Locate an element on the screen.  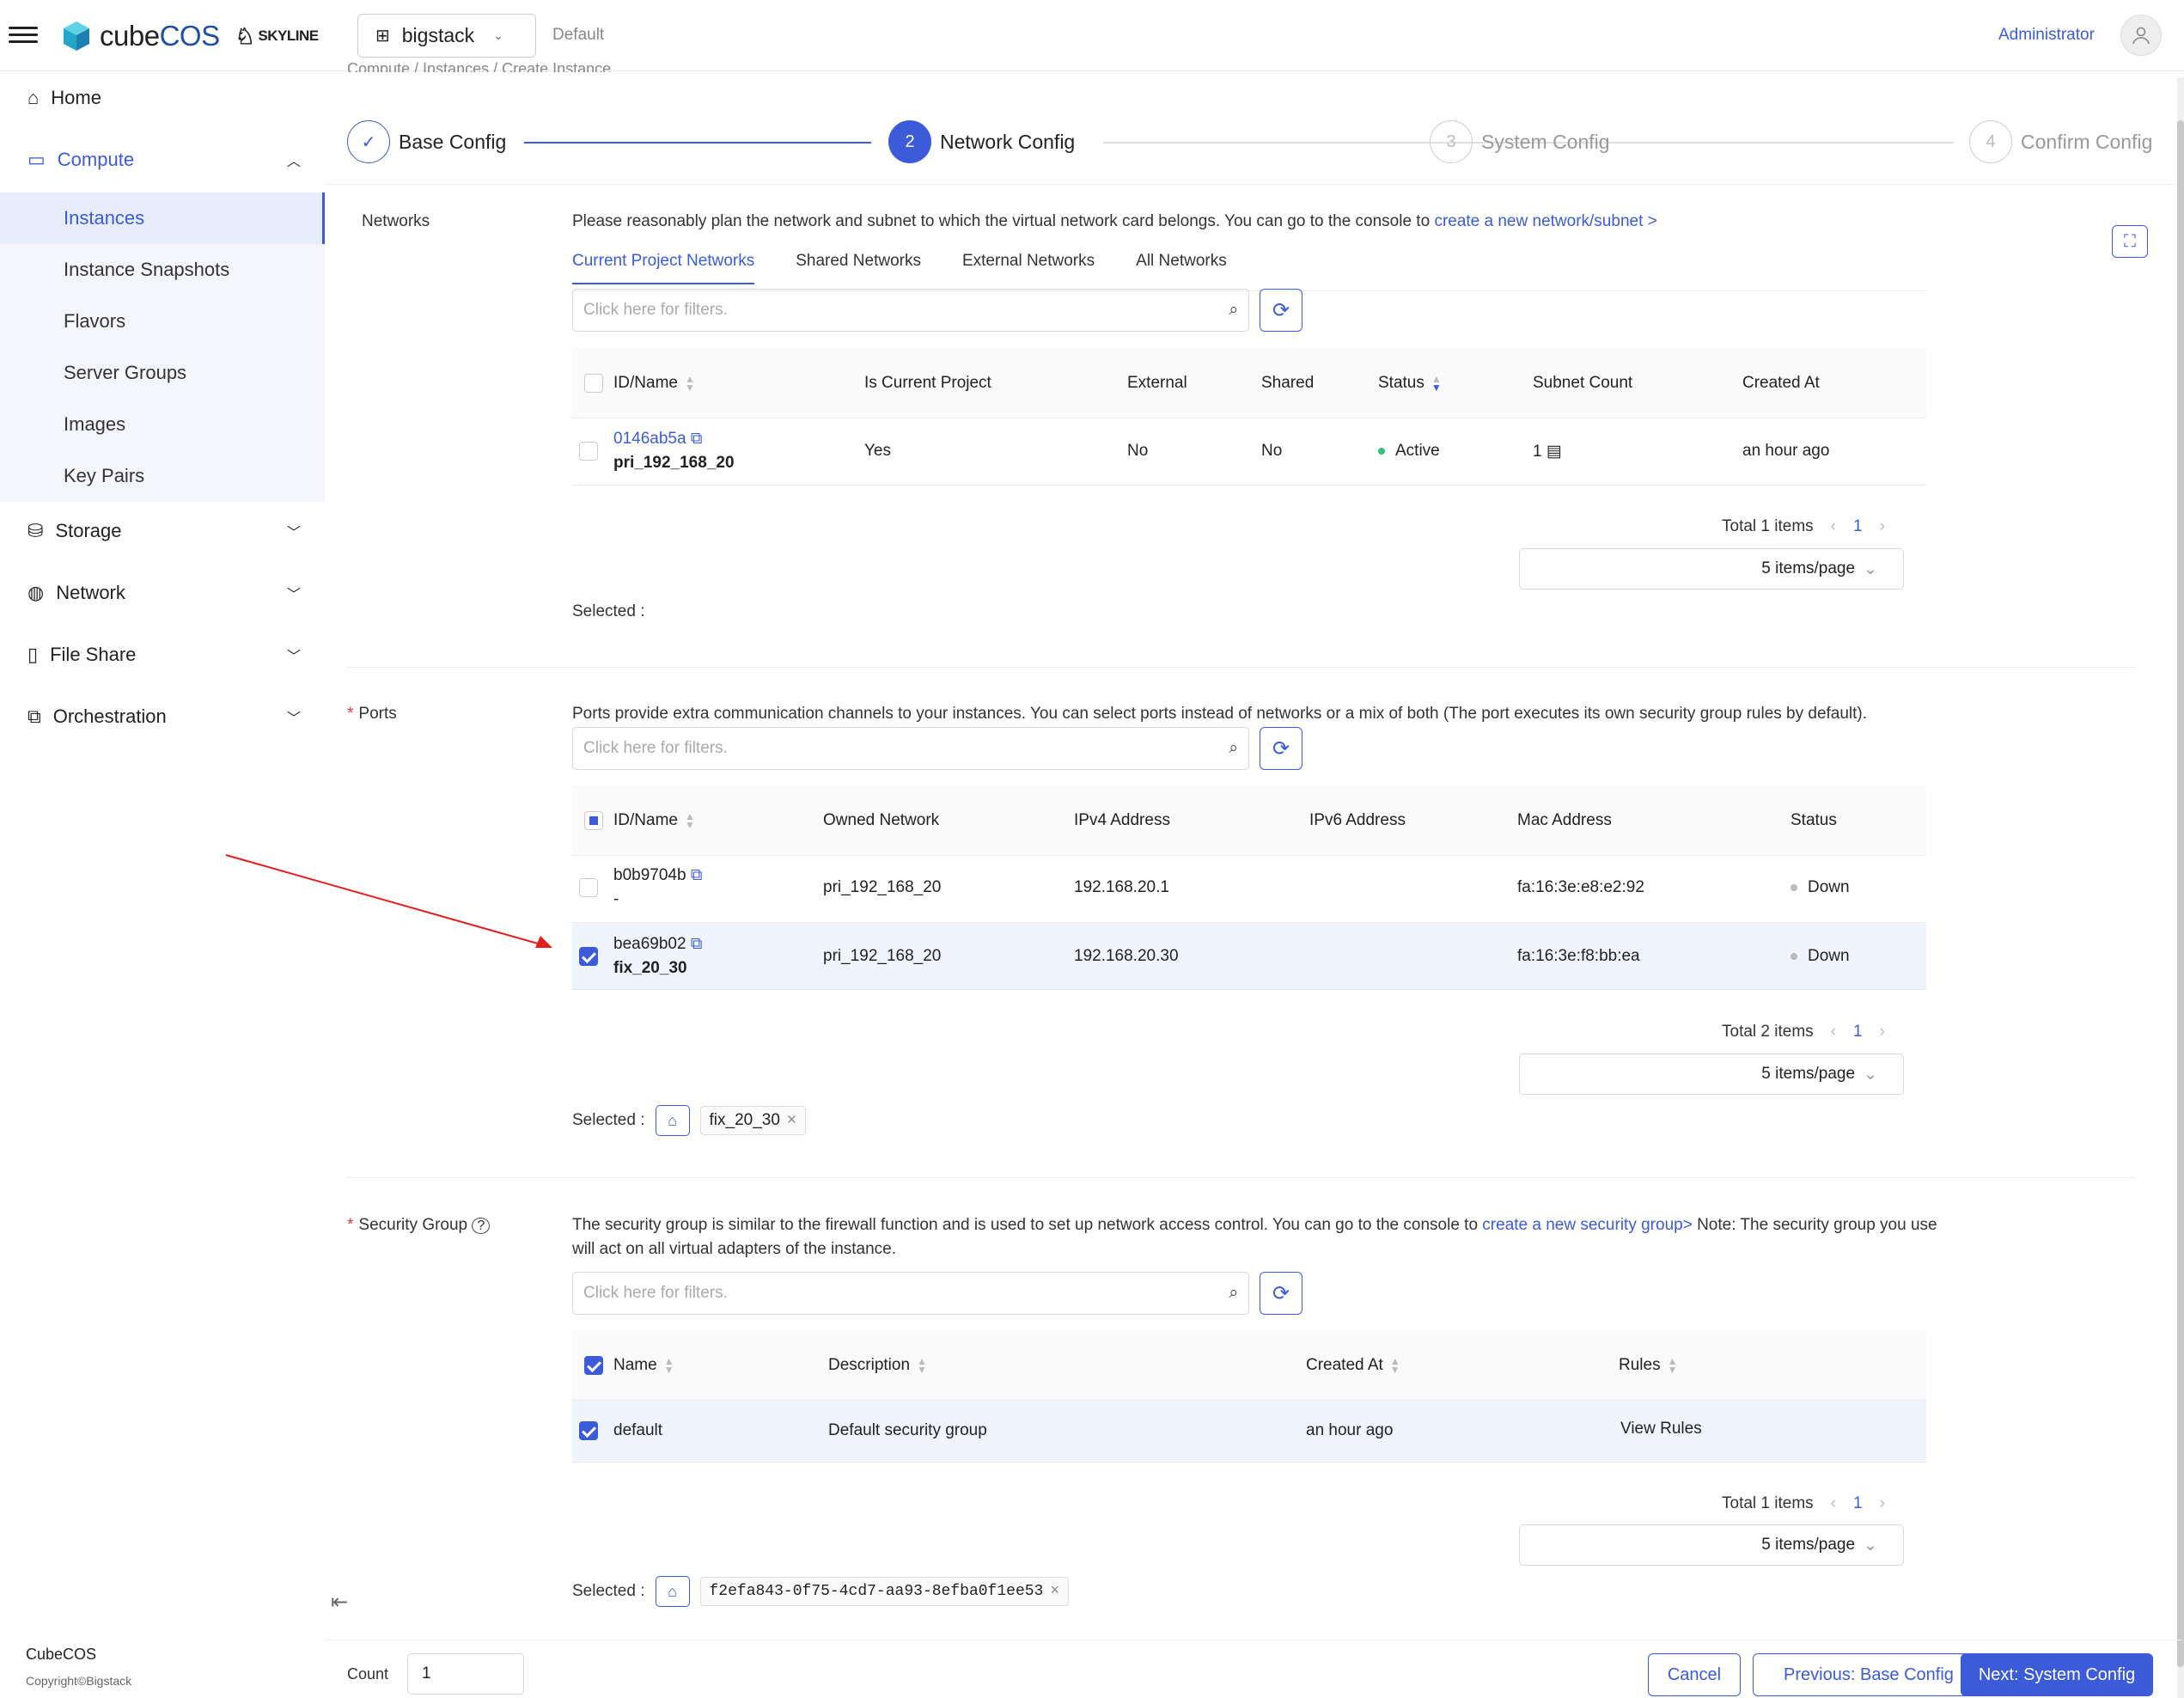
col-description: Description ▲ ▼ is located at coordinates (877, 1365).